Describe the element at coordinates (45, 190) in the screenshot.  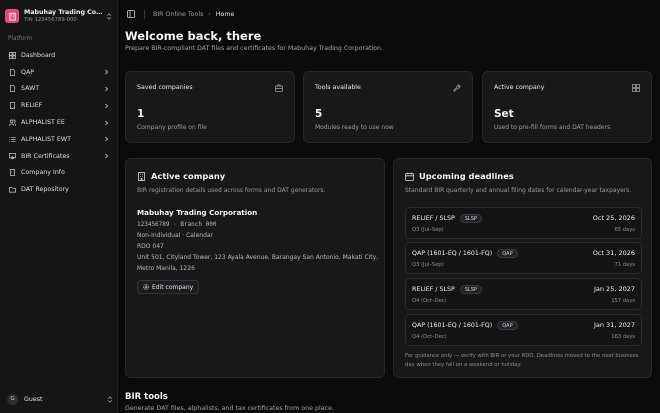
I see `sidebar-item-label: DAT Repository` at that location.